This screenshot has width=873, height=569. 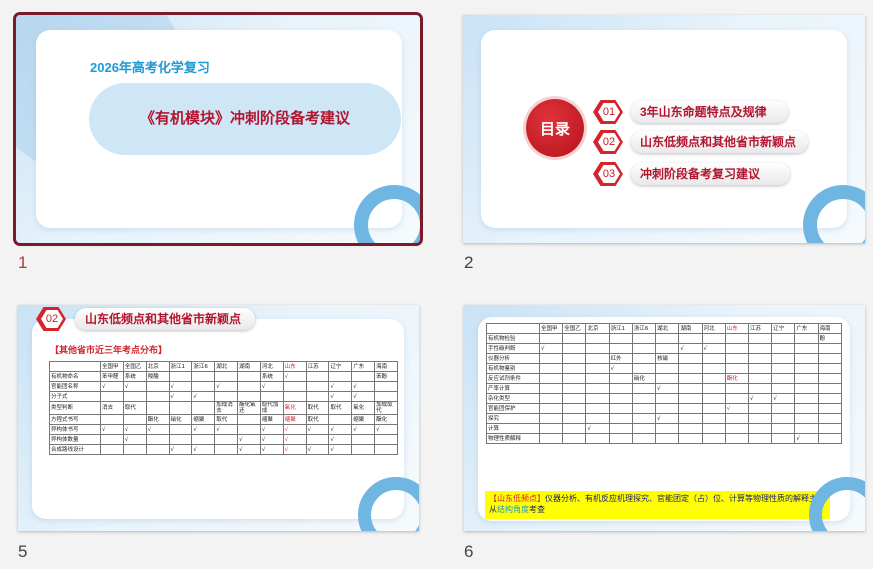 I want to click on table-cell: 河北, so click(x=713, y=328).